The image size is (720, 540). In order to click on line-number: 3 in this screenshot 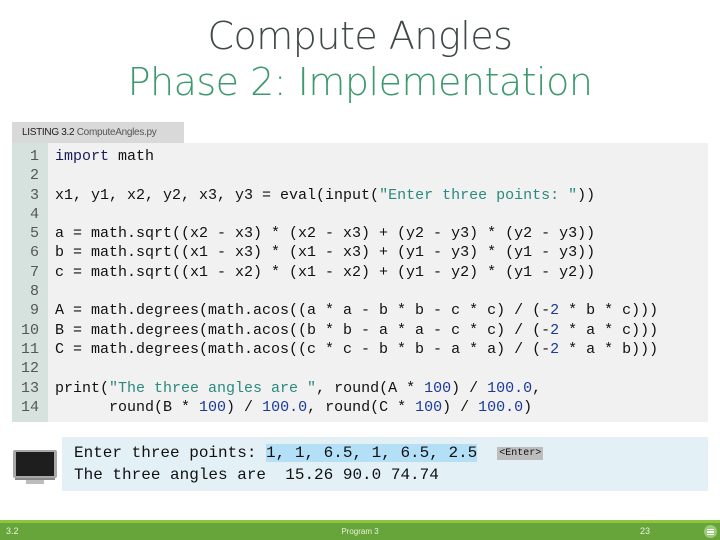, I will do `click(34, 195)`.